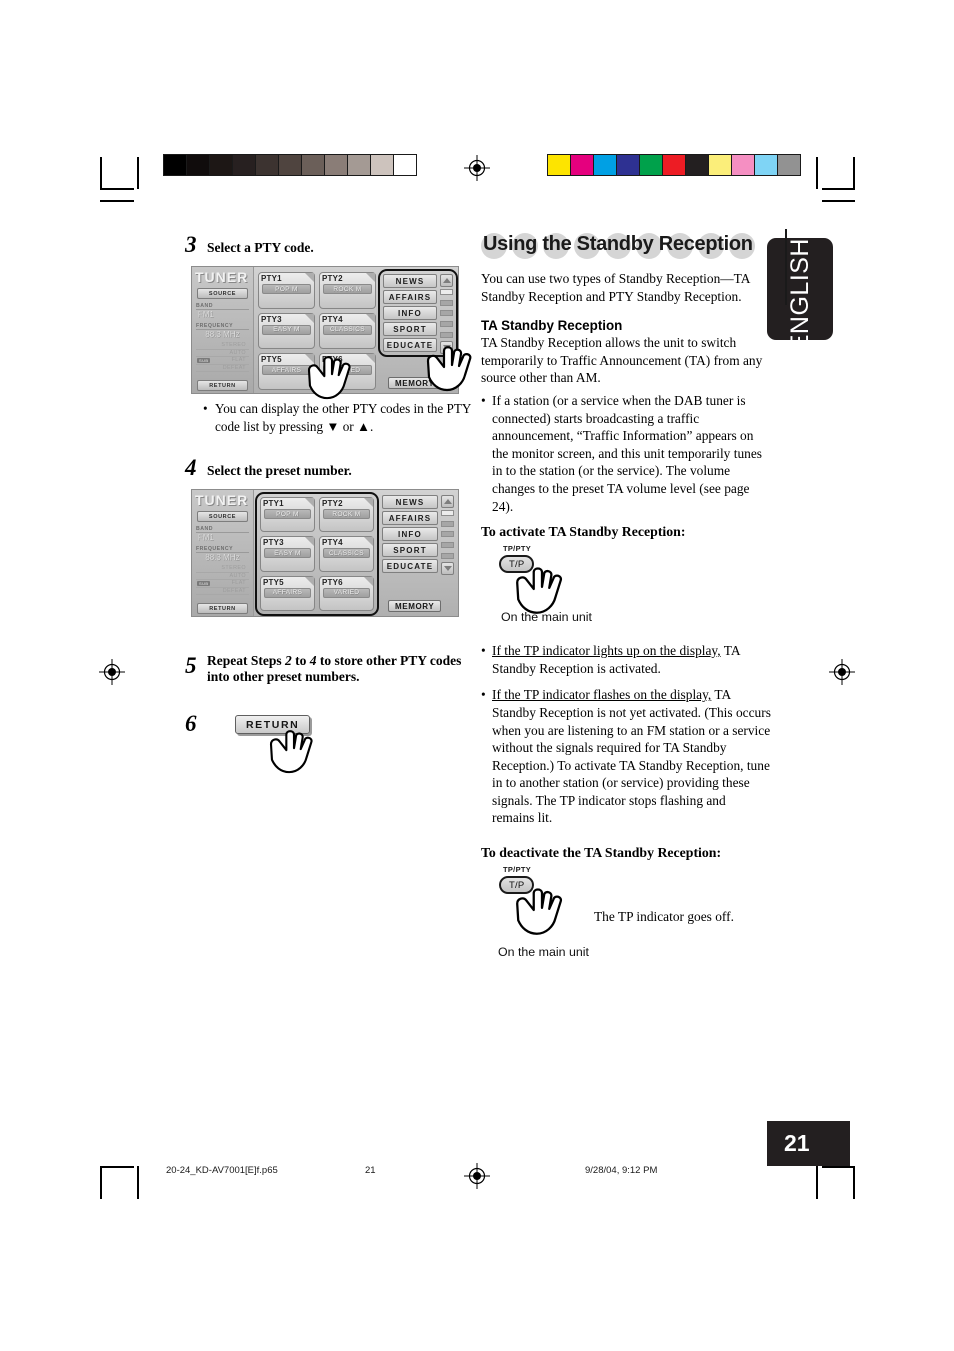 The image size is (954, 1351). I want to click on tuner-status-rows: STEREO AUTO SUB FLAT DEFEAT, so click(222, 580).